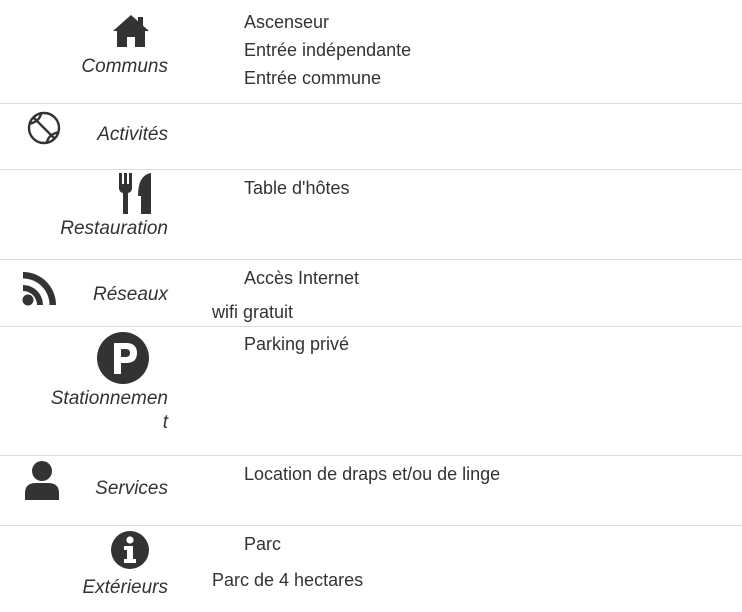 This screenshot has height=612, width=742. I want to click on basketball-icon, so click(44, 128).